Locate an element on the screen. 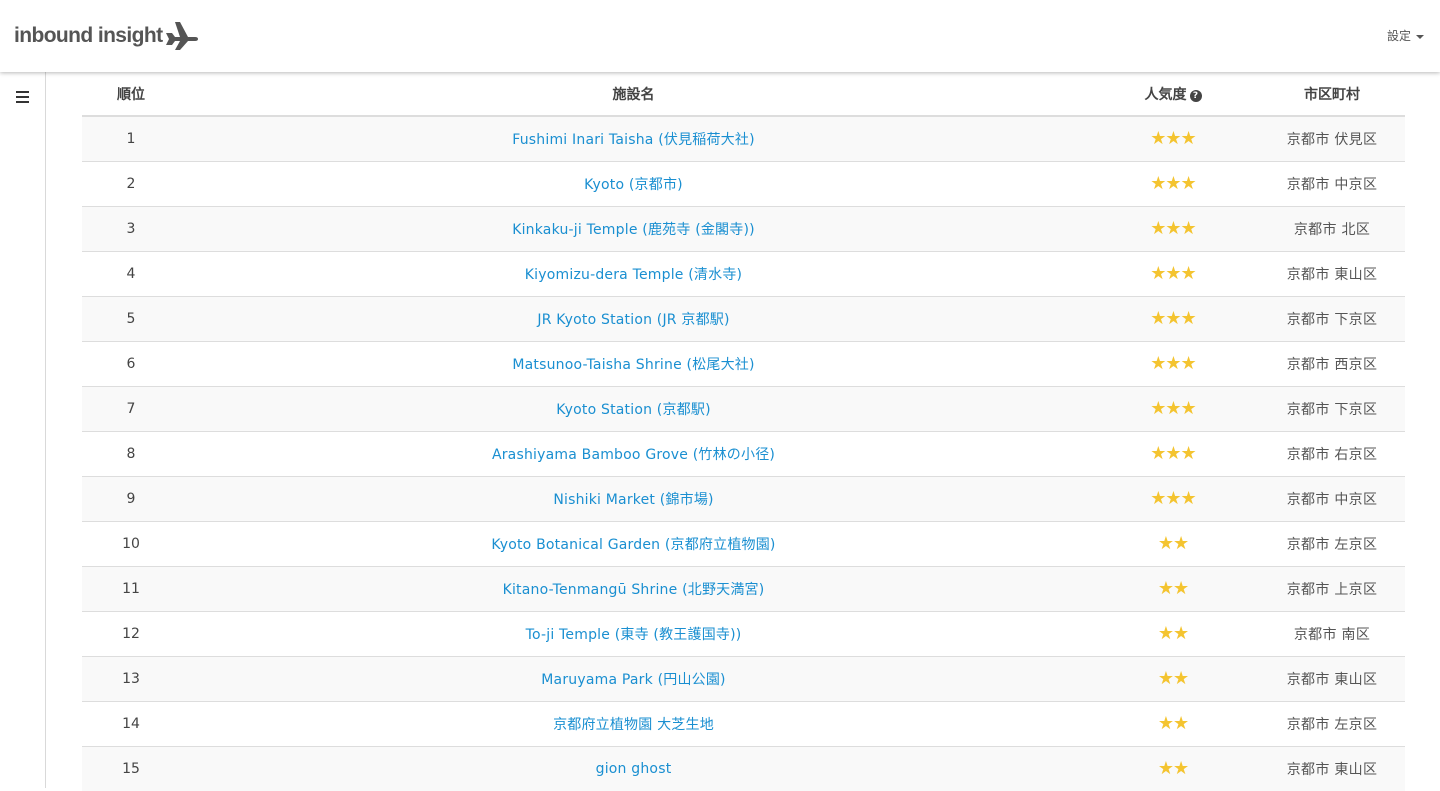 This screenshot has height=791, width=1440. table-header: 順位 施設名 人気度? 市区町村 is located at coordinates (743, 94).